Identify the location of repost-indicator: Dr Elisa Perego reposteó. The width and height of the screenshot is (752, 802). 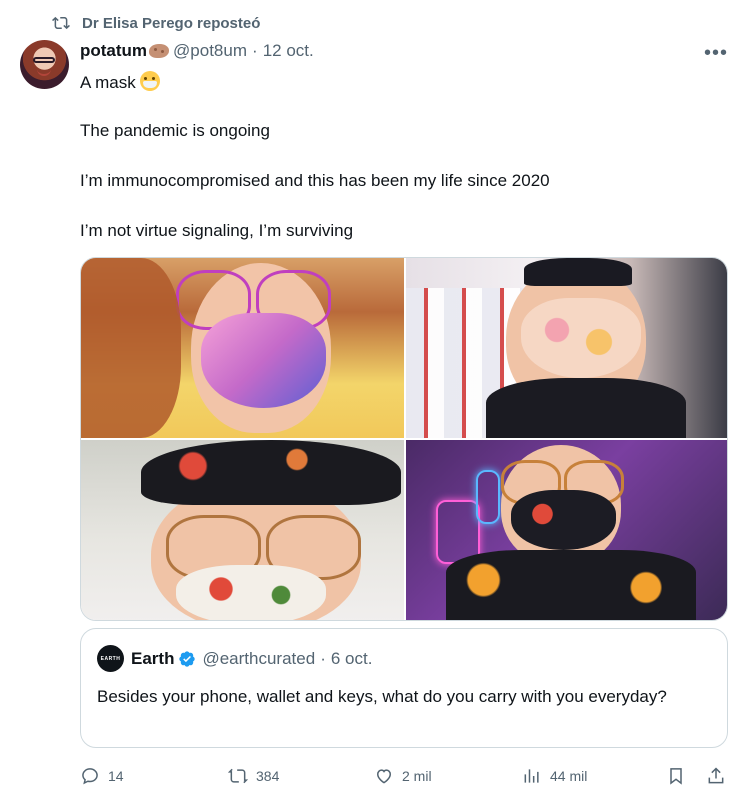
(156, 23).